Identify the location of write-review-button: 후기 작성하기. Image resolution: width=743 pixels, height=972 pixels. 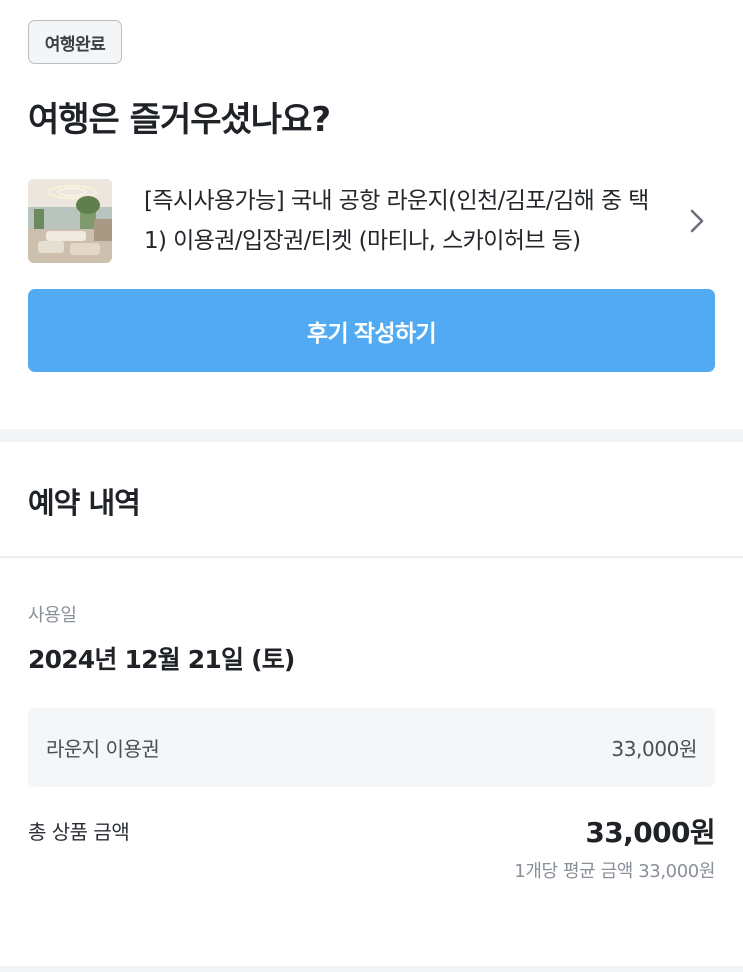
(371, 330).